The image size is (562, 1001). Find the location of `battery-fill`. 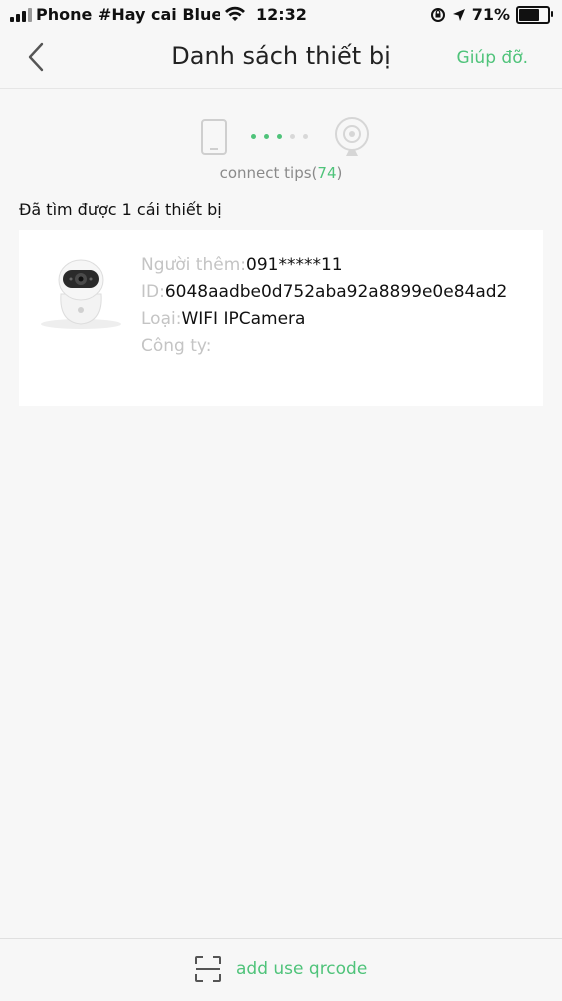

battery-fill is located at coordinates (529, 14).